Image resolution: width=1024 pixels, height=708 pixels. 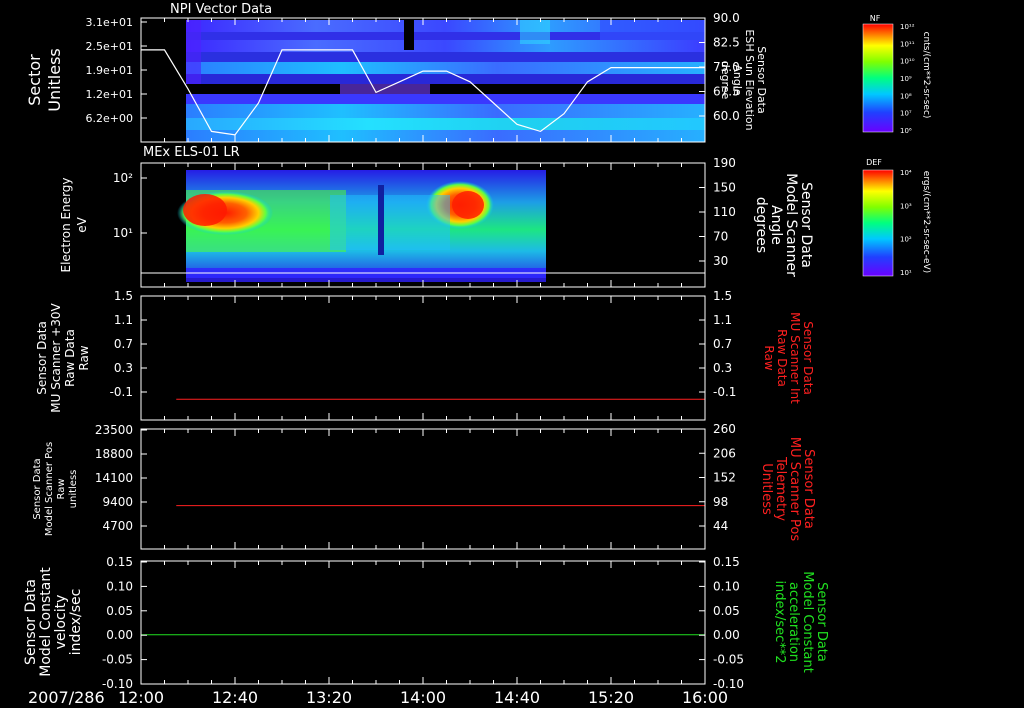 What do you see at coordinates (780, 488) in the screenshot?
I see `pos-right-label-3: Telemetry` at bounding box center [780, 488].